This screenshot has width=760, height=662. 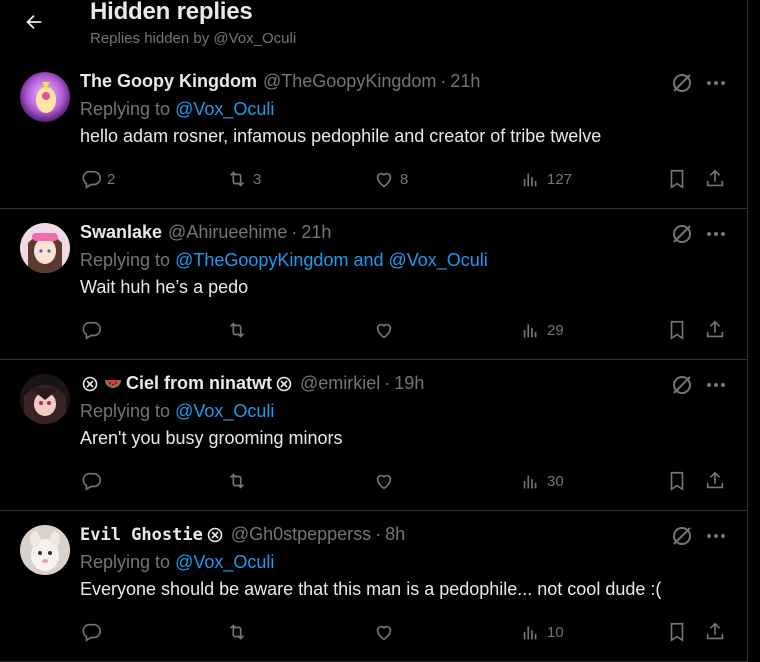 I want to click on reply-icon, so click(x=91, y=330).